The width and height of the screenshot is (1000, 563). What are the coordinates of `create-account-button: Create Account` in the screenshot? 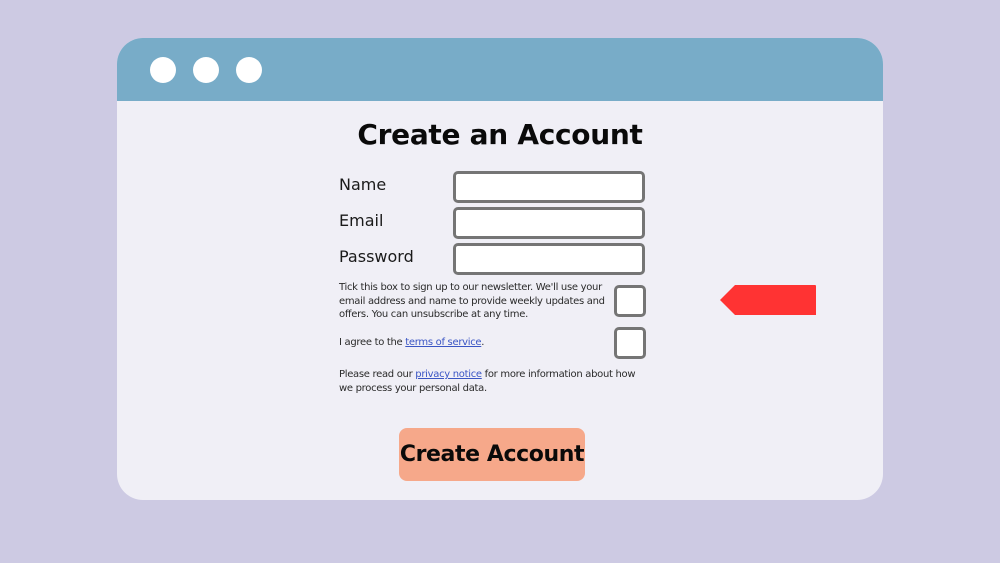 It's located at (492, 454).